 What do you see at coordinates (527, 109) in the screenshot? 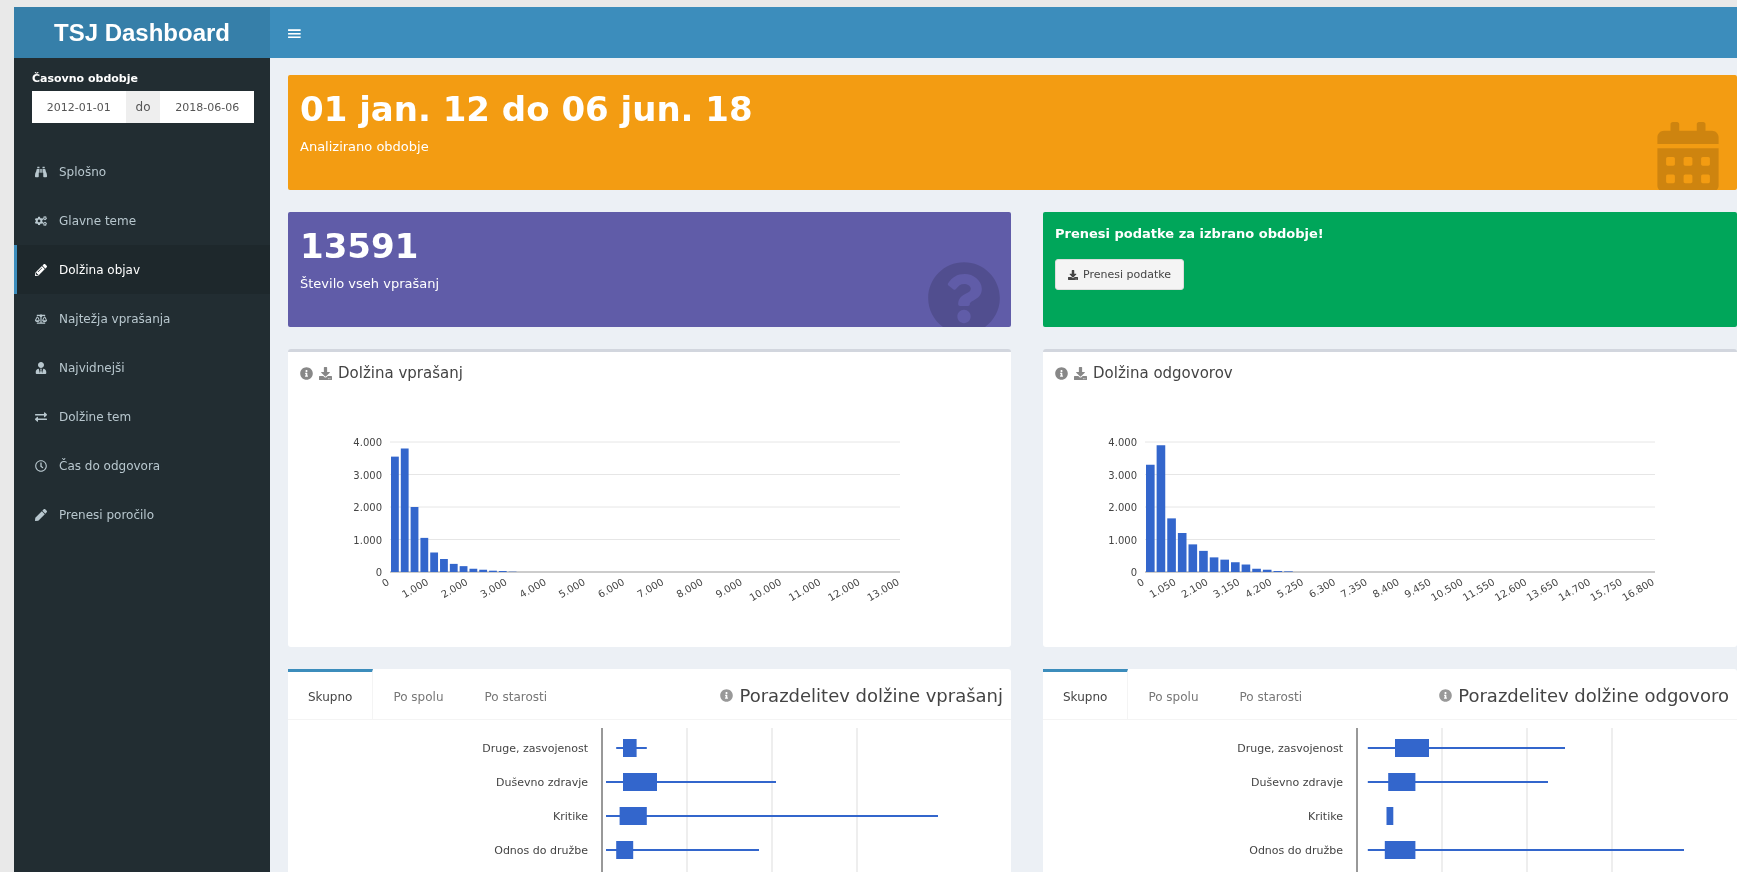
I see `period-value: 01 jan. 12 do 06 jun. 18` at bounding box center [527, 109].